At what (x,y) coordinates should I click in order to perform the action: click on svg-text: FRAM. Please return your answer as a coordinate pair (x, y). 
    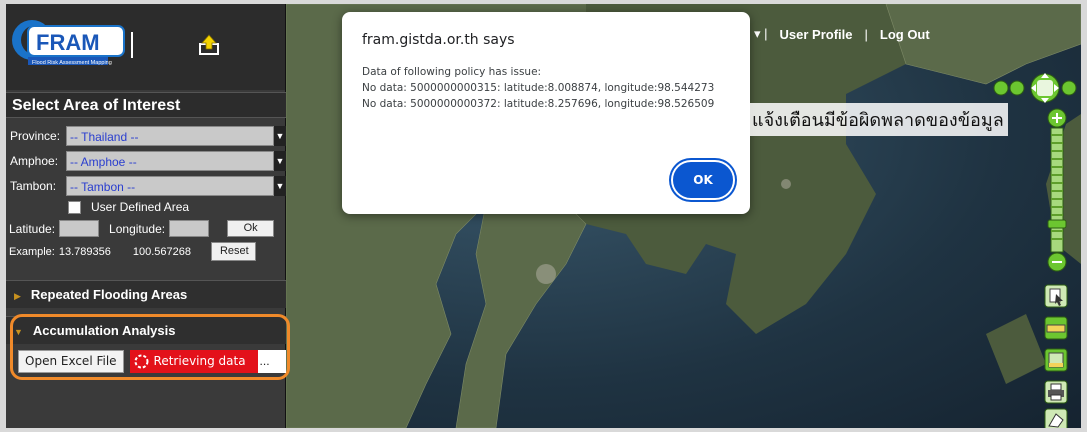
    Looking at the image, I should click on (68, 42).